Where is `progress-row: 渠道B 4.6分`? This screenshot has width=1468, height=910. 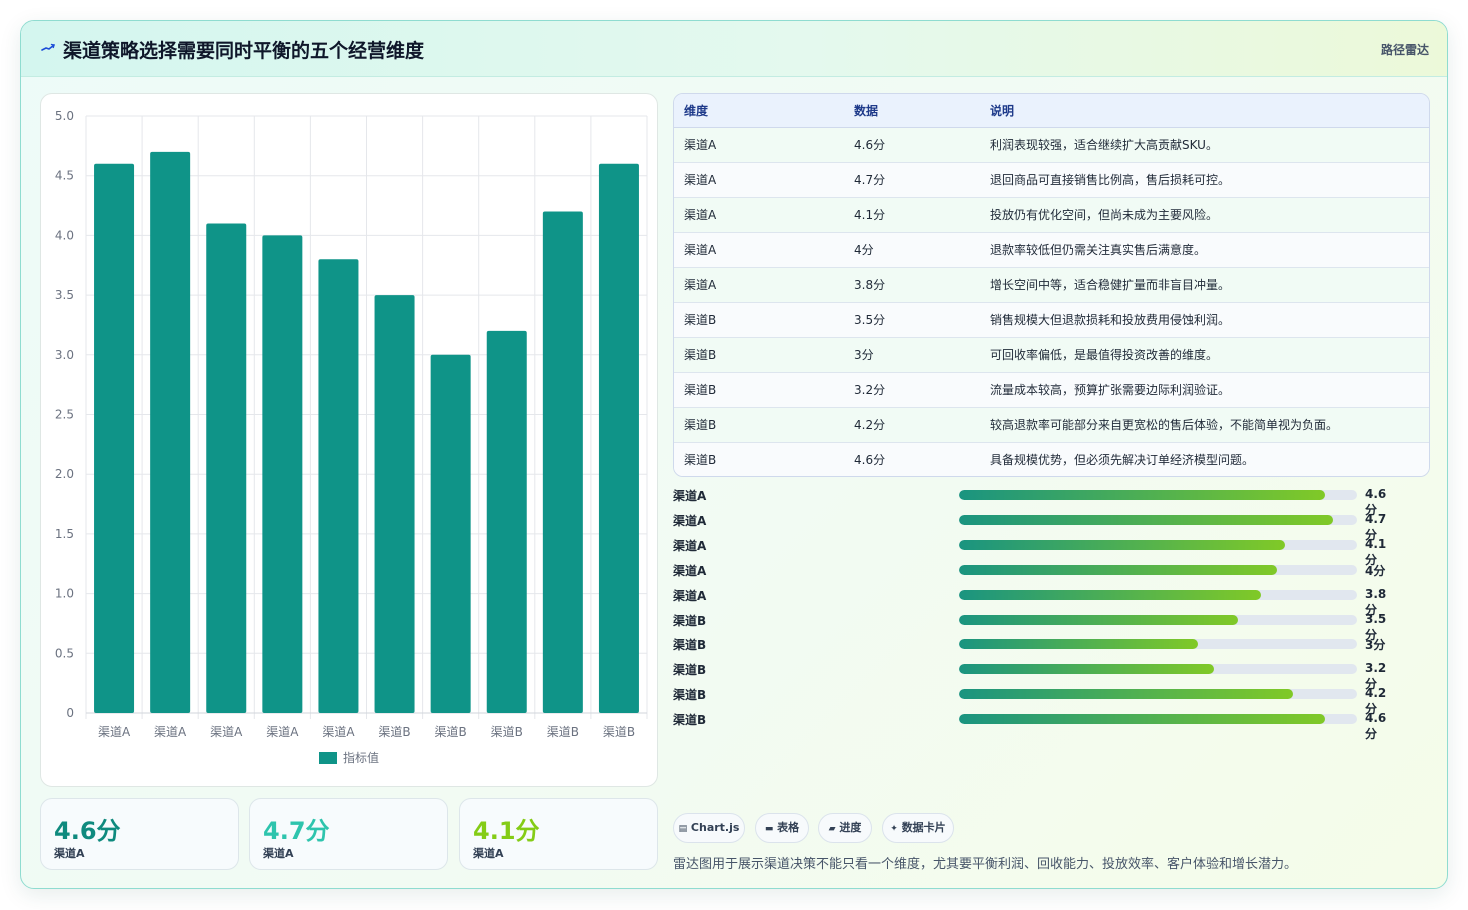 progress-row: 渠道B 4.6分 is located at coordinates (1033, 725).